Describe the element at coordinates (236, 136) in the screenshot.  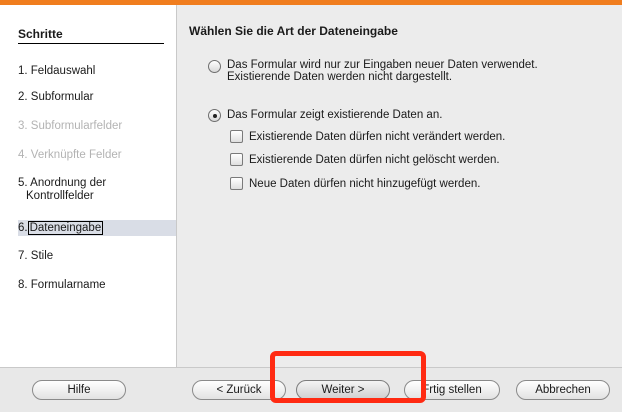
I see `checkbox-no-modify` at that location.